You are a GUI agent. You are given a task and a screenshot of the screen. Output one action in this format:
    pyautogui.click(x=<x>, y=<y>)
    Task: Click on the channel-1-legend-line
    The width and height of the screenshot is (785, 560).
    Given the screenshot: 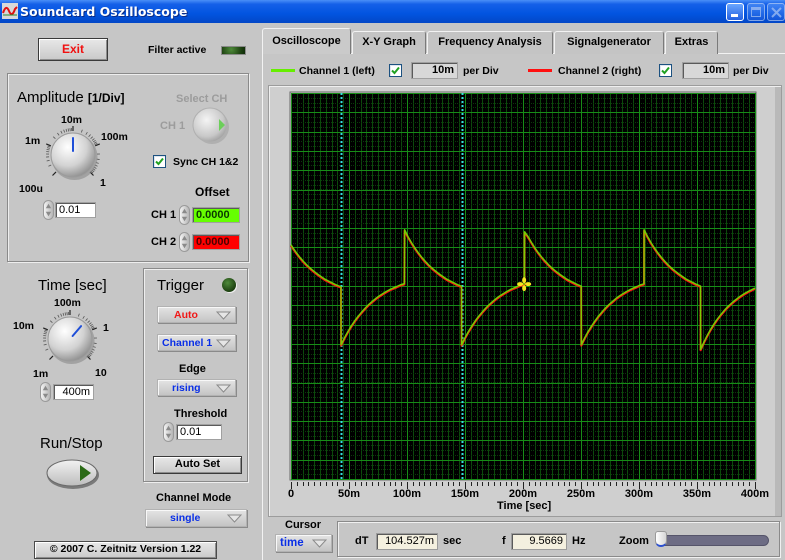 What is the action you would take?
    pyautogui.click(x=283, y=70)
    